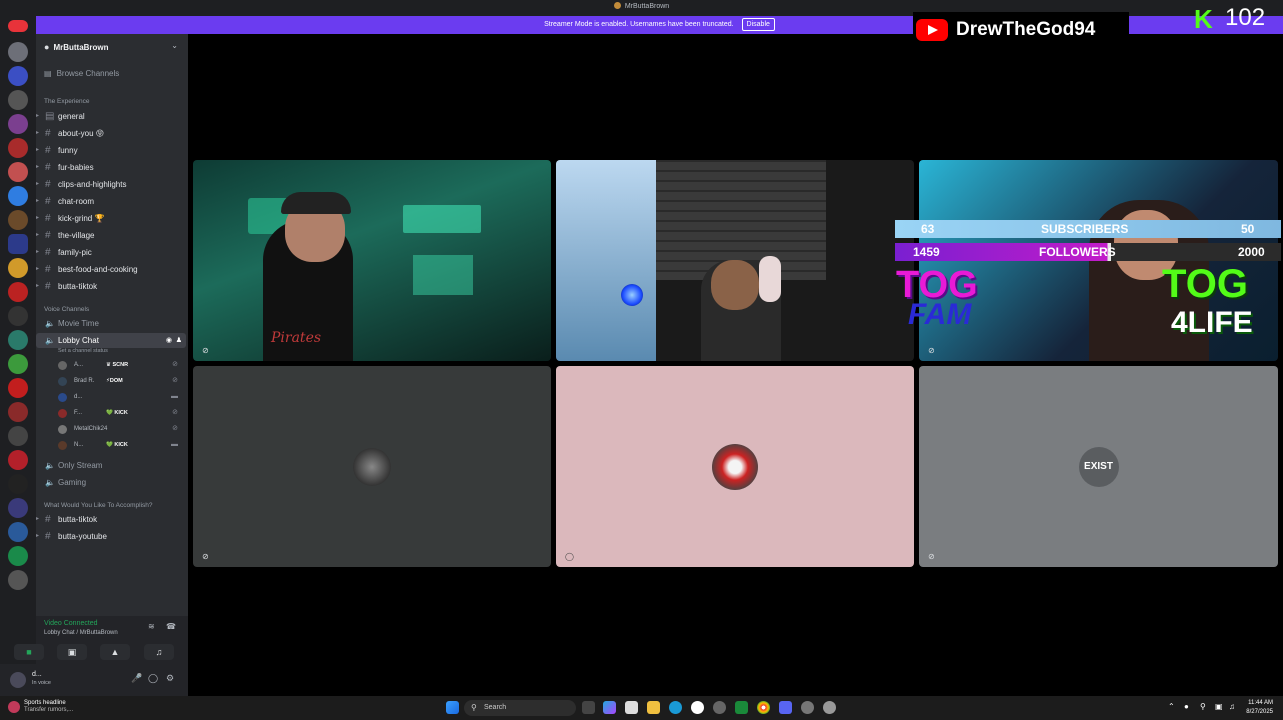  What do you see at coordinates (111, 116) in the screenshot?
I see `channel-general: ▸ ▤ general` at bounding box center [111, 116].